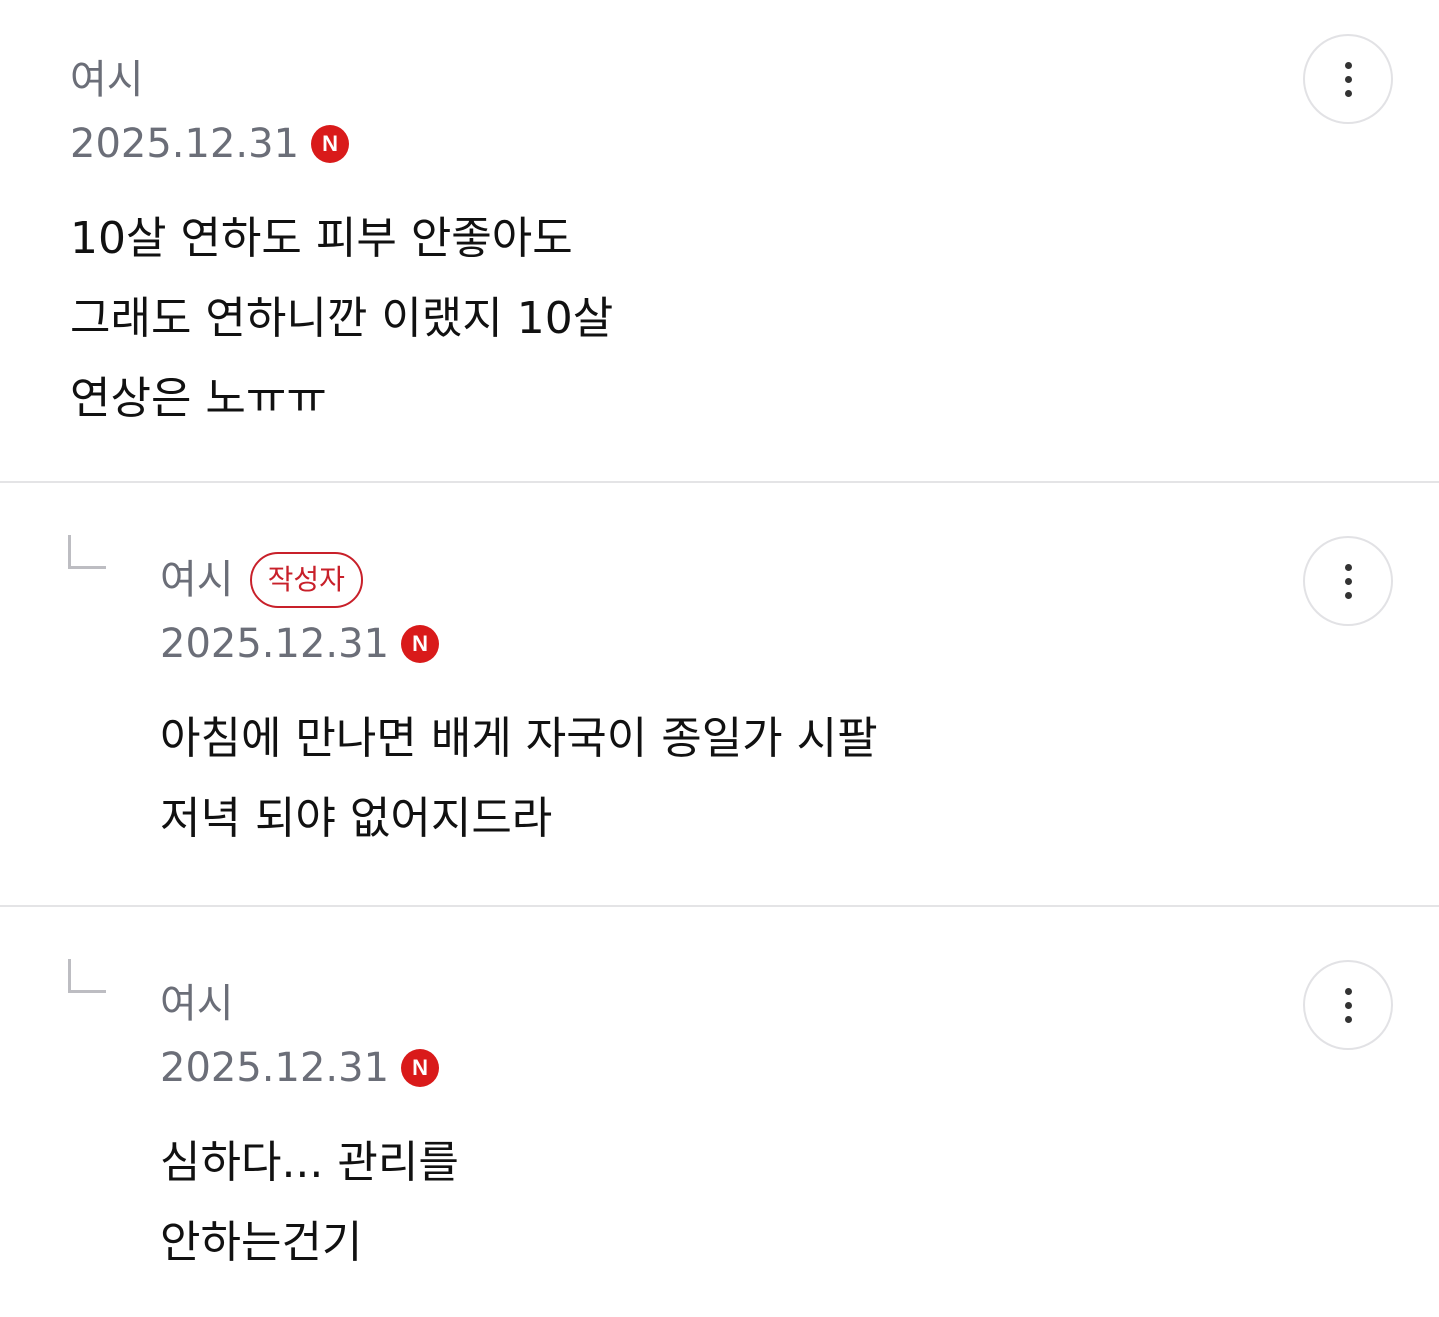 The image size is (1439, 1317). Describe the element at coordinates (519, 738) in the screenshot. I see `comment-text-line: 아침에 만나면 배게 자국이 종일가 시팔` at that location.